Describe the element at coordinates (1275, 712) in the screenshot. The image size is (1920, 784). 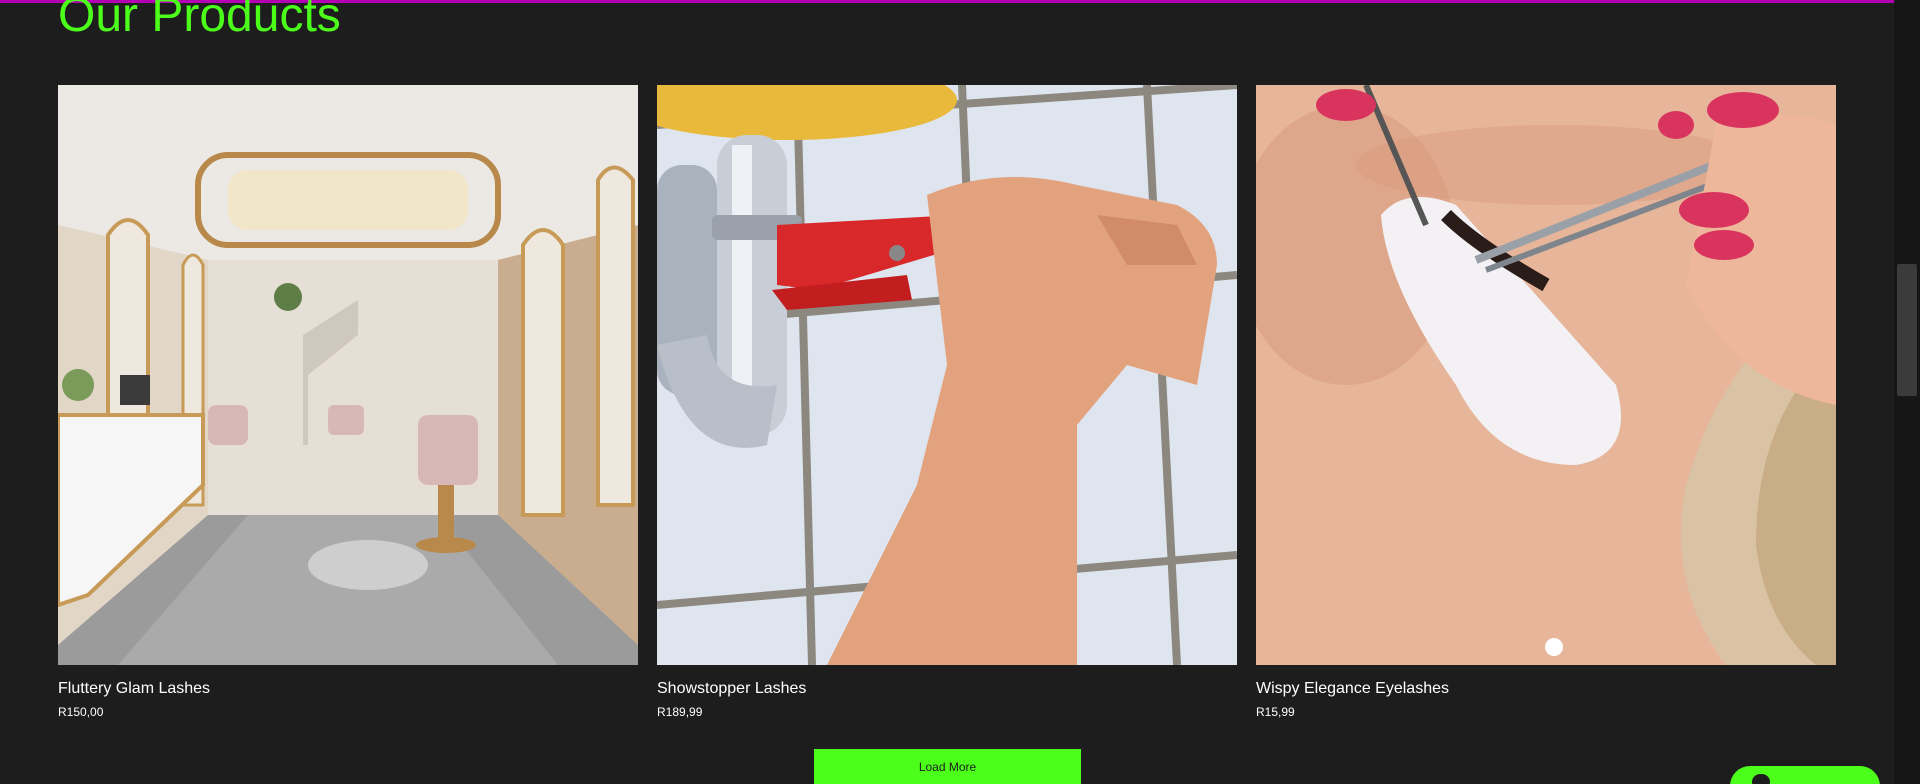
I see `product-price: R15,99` at that location.